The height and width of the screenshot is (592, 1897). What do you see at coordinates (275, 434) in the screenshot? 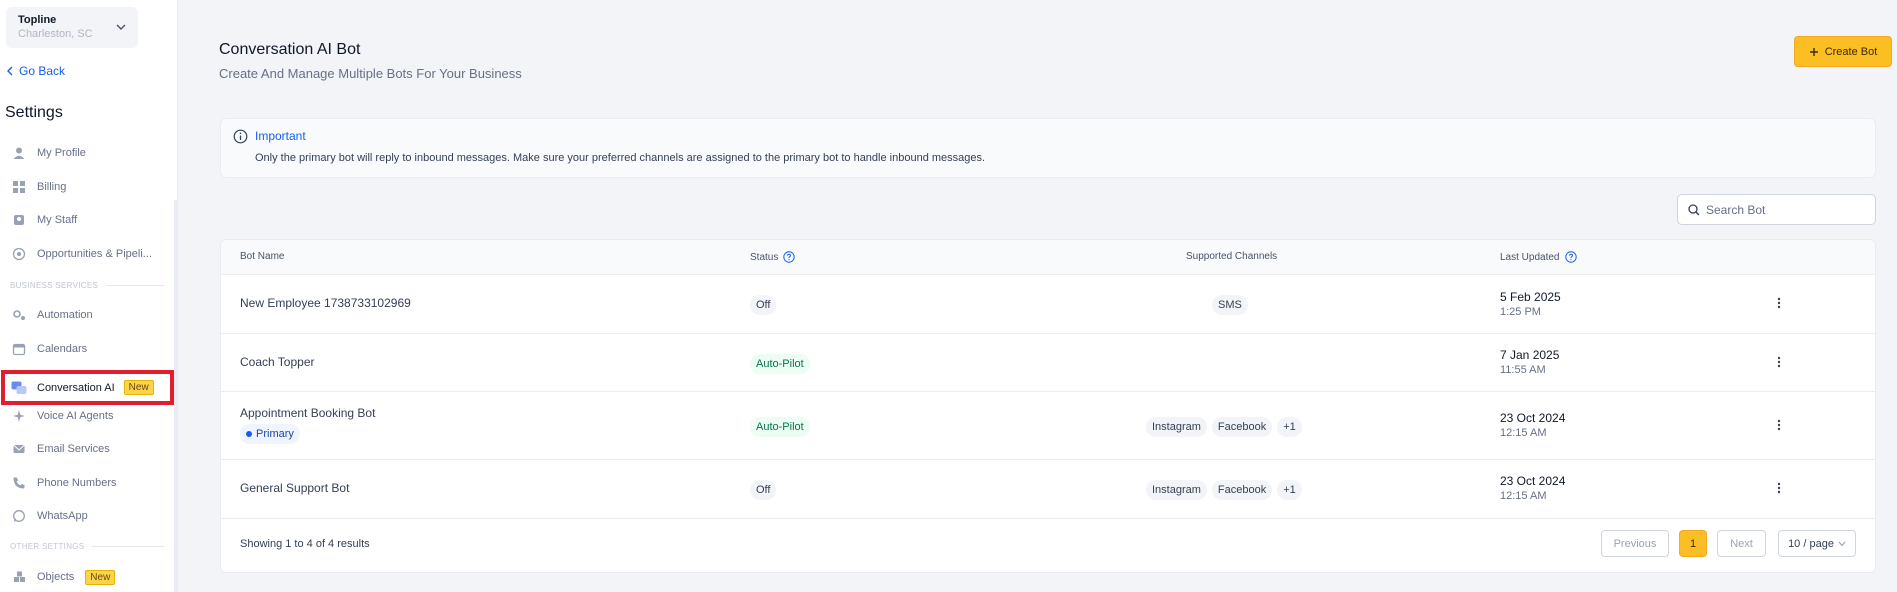
I see `primary-label: Primary` at bounding box center [275, 434].